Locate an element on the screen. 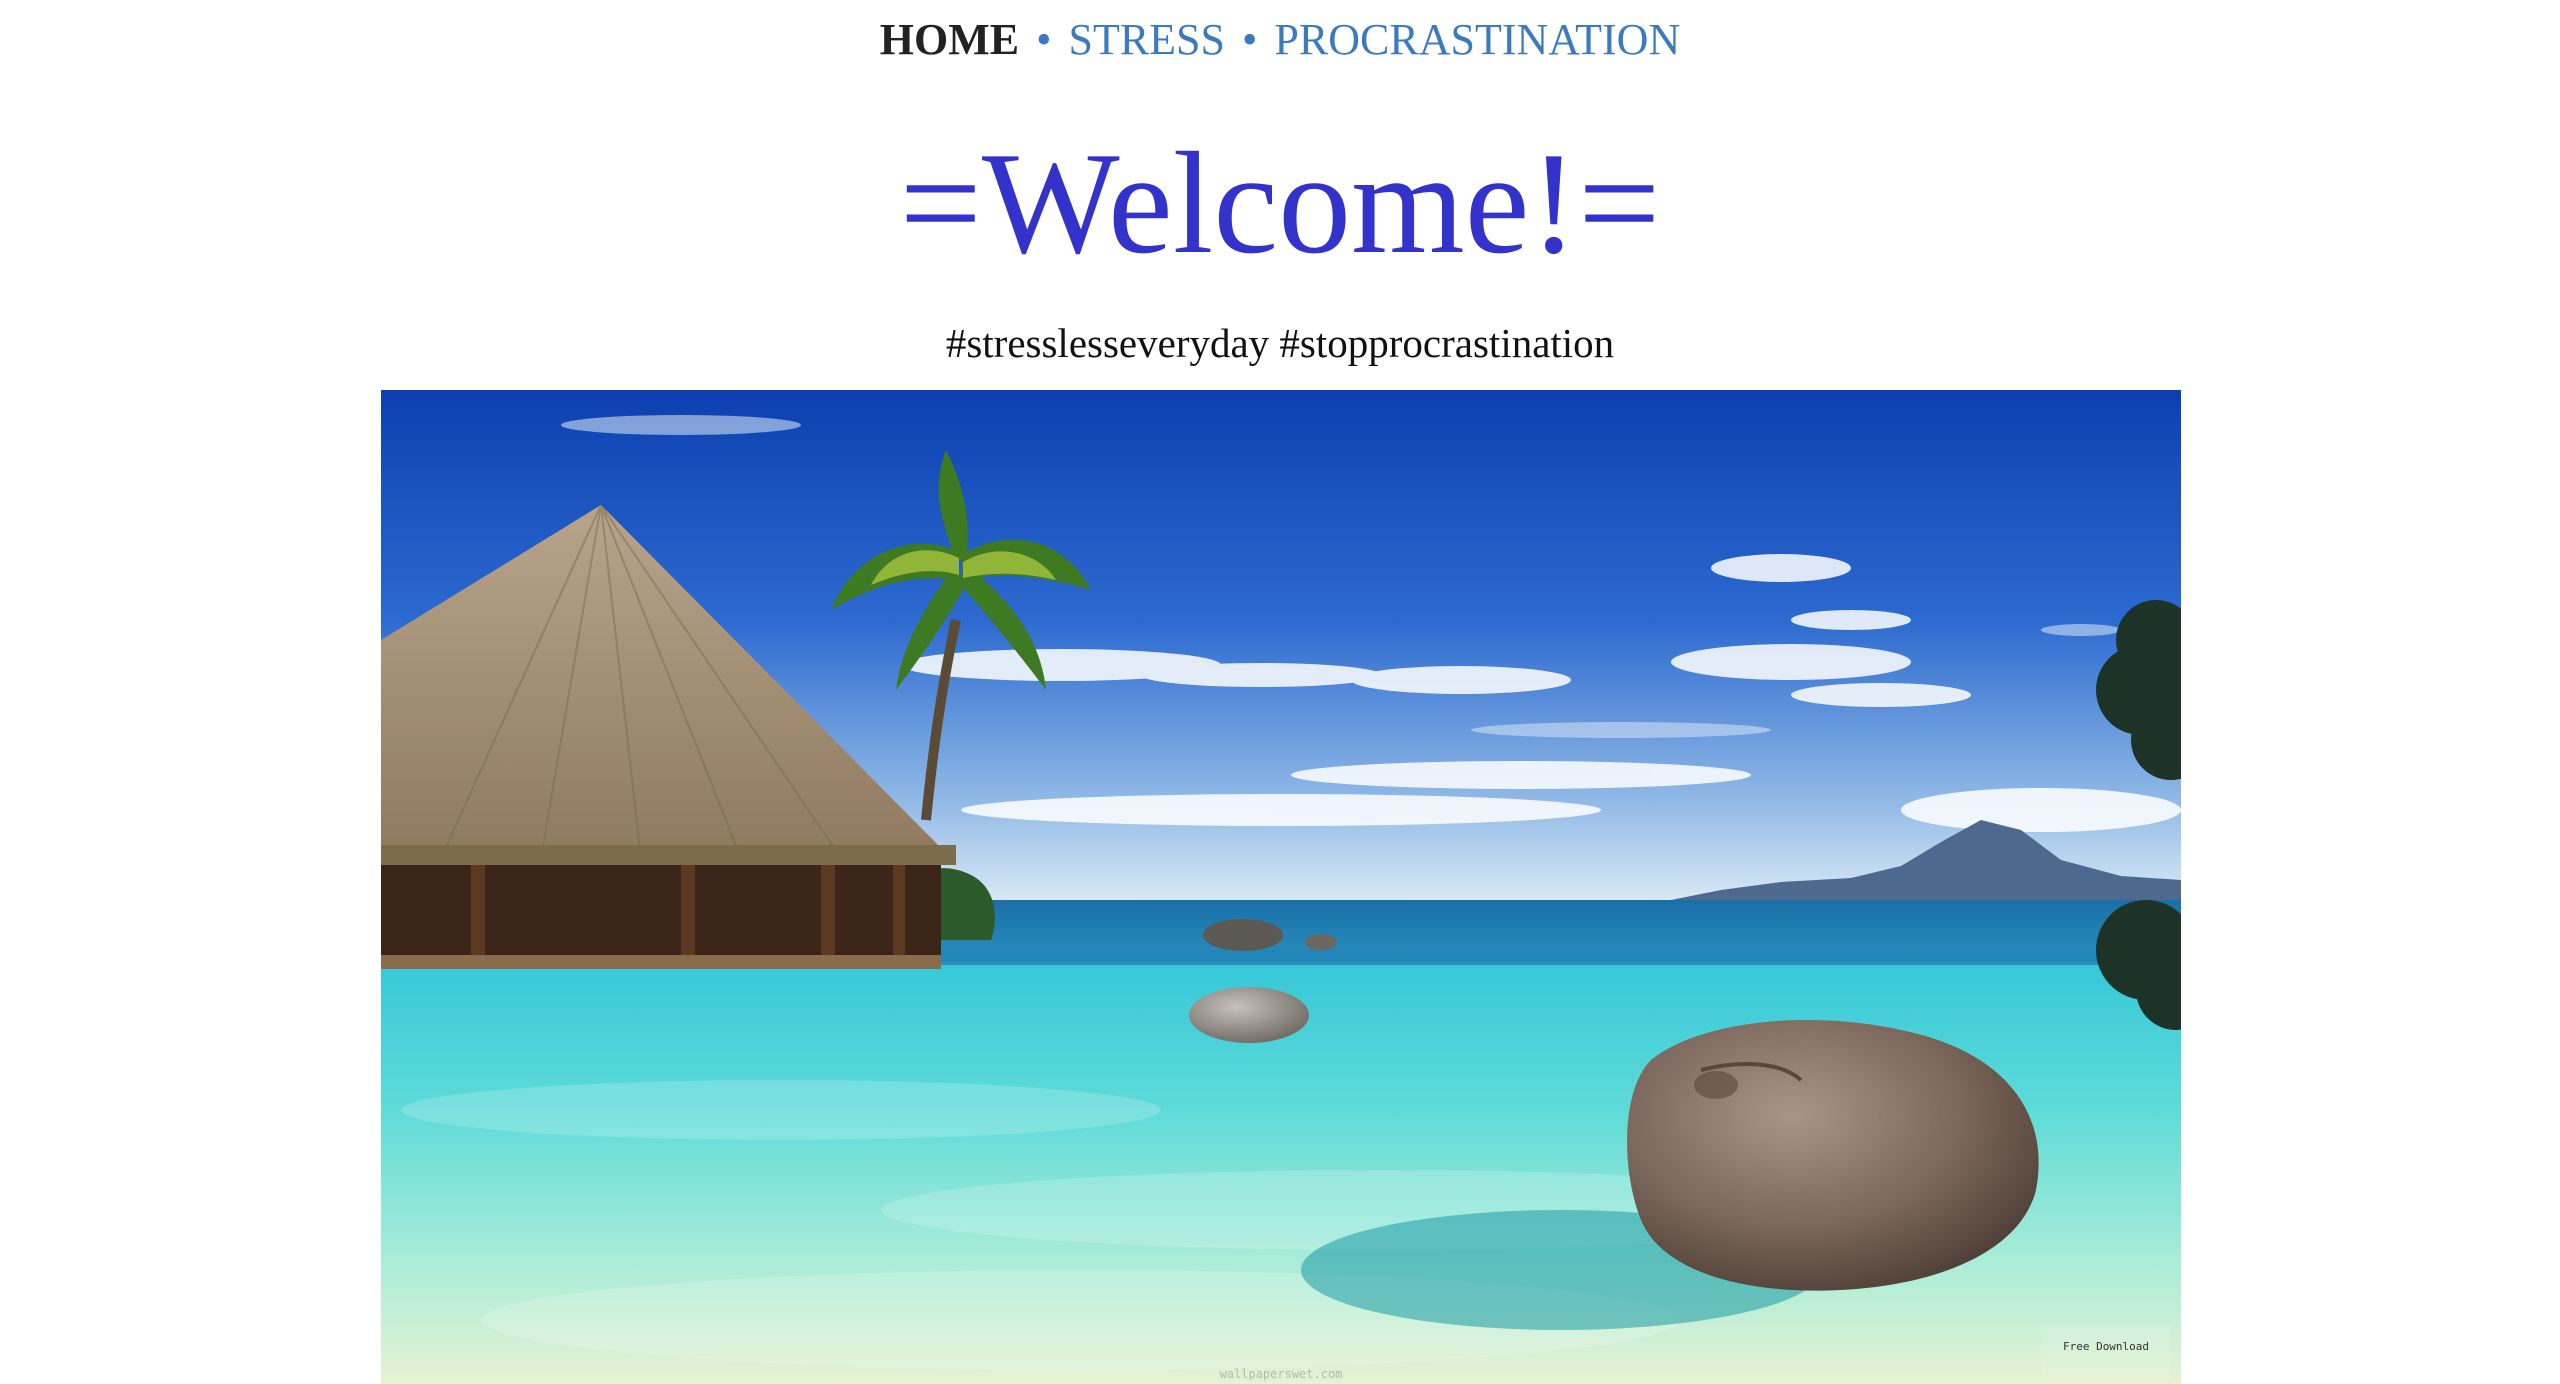  center-watermark: wallpaperswet.com is located at coordinates (1281, 1374).